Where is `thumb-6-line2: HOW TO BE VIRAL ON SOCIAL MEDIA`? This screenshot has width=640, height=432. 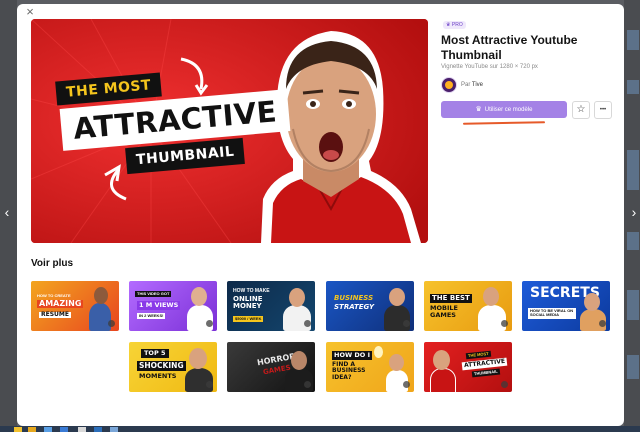
thumb-6-line2: HOW TO BE VIRAL ON SOCIAL MEDIA is located at coordinates (552, 313).